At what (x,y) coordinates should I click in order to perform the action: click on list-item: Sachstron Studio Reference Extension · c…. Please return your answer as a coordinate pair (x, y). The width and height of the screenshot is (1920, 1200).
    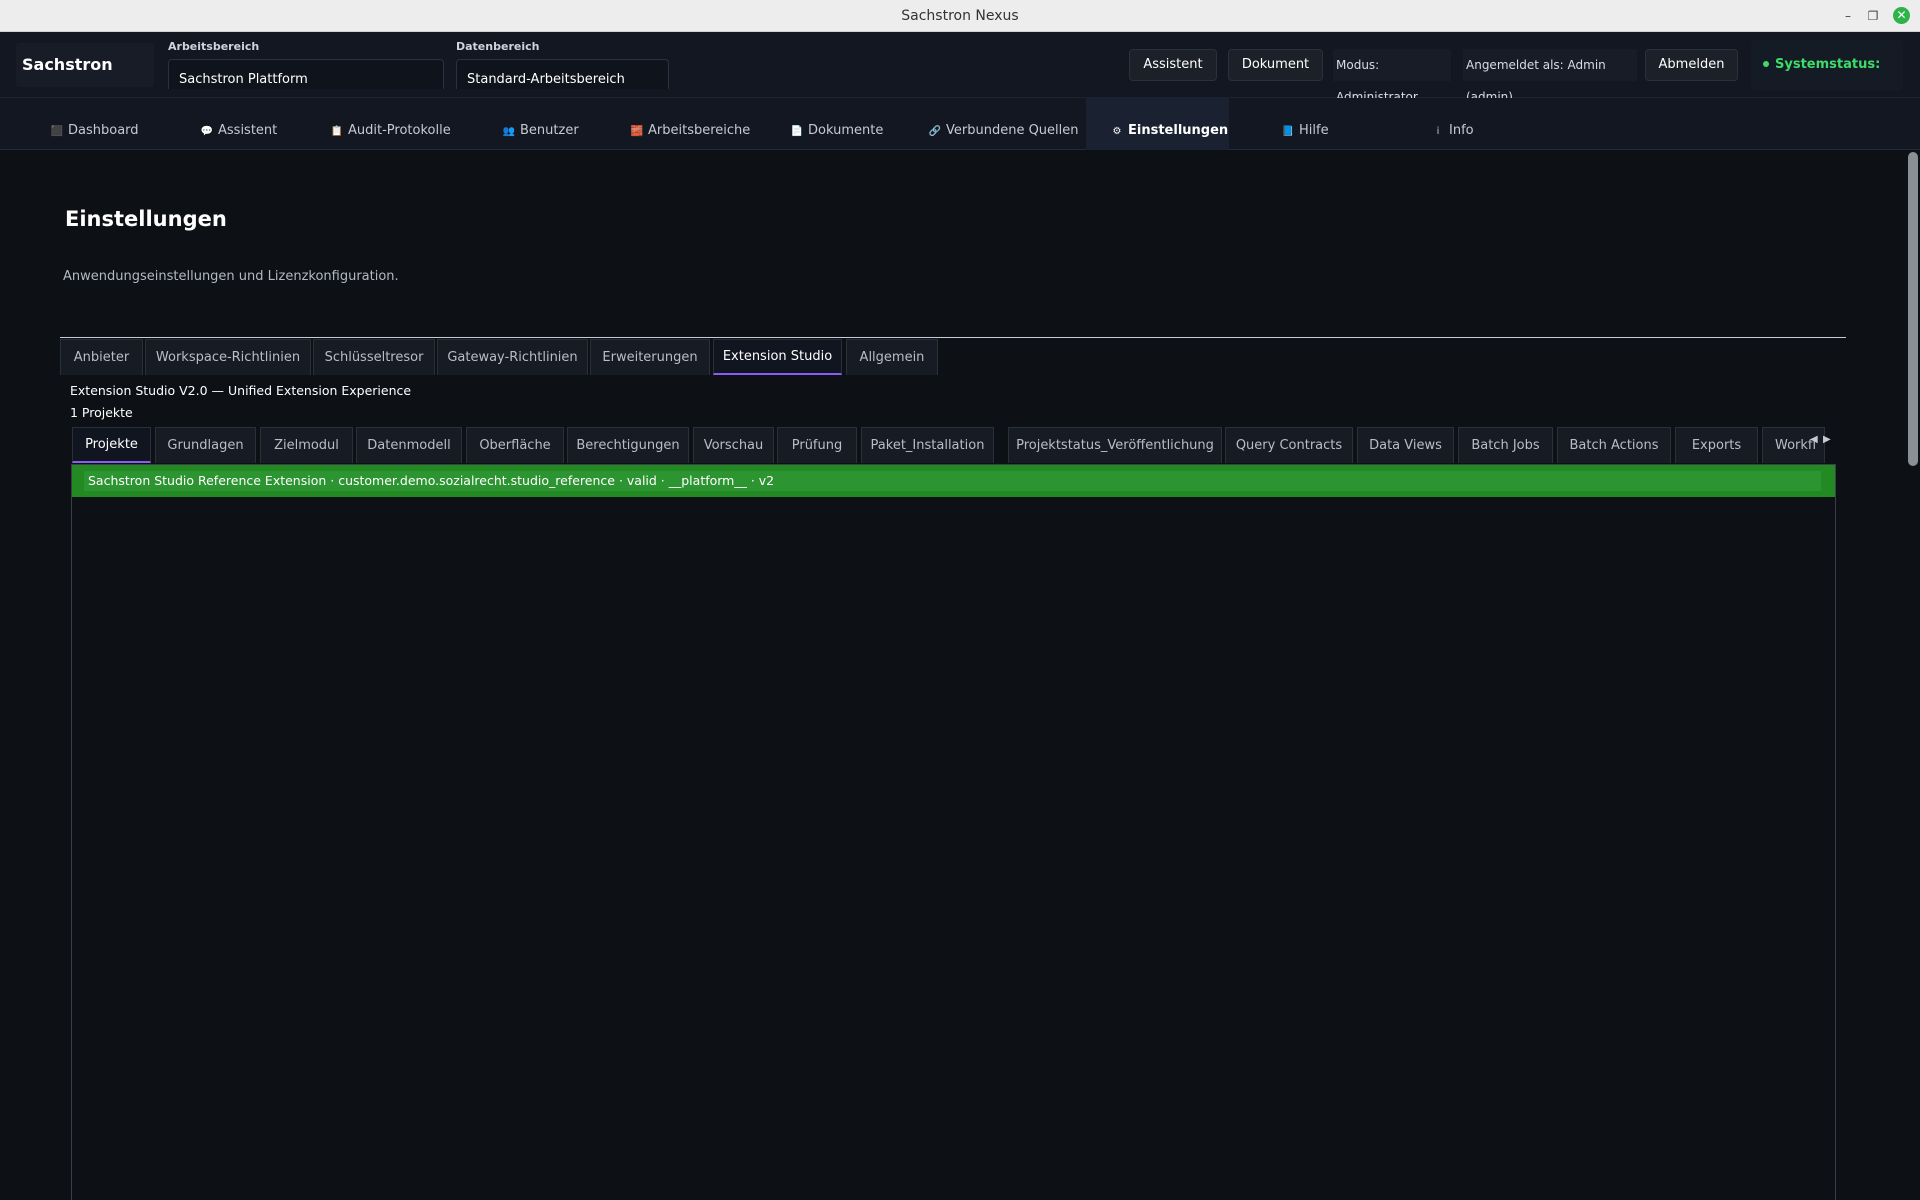
    Looking at the image, I should click on (953, 481).